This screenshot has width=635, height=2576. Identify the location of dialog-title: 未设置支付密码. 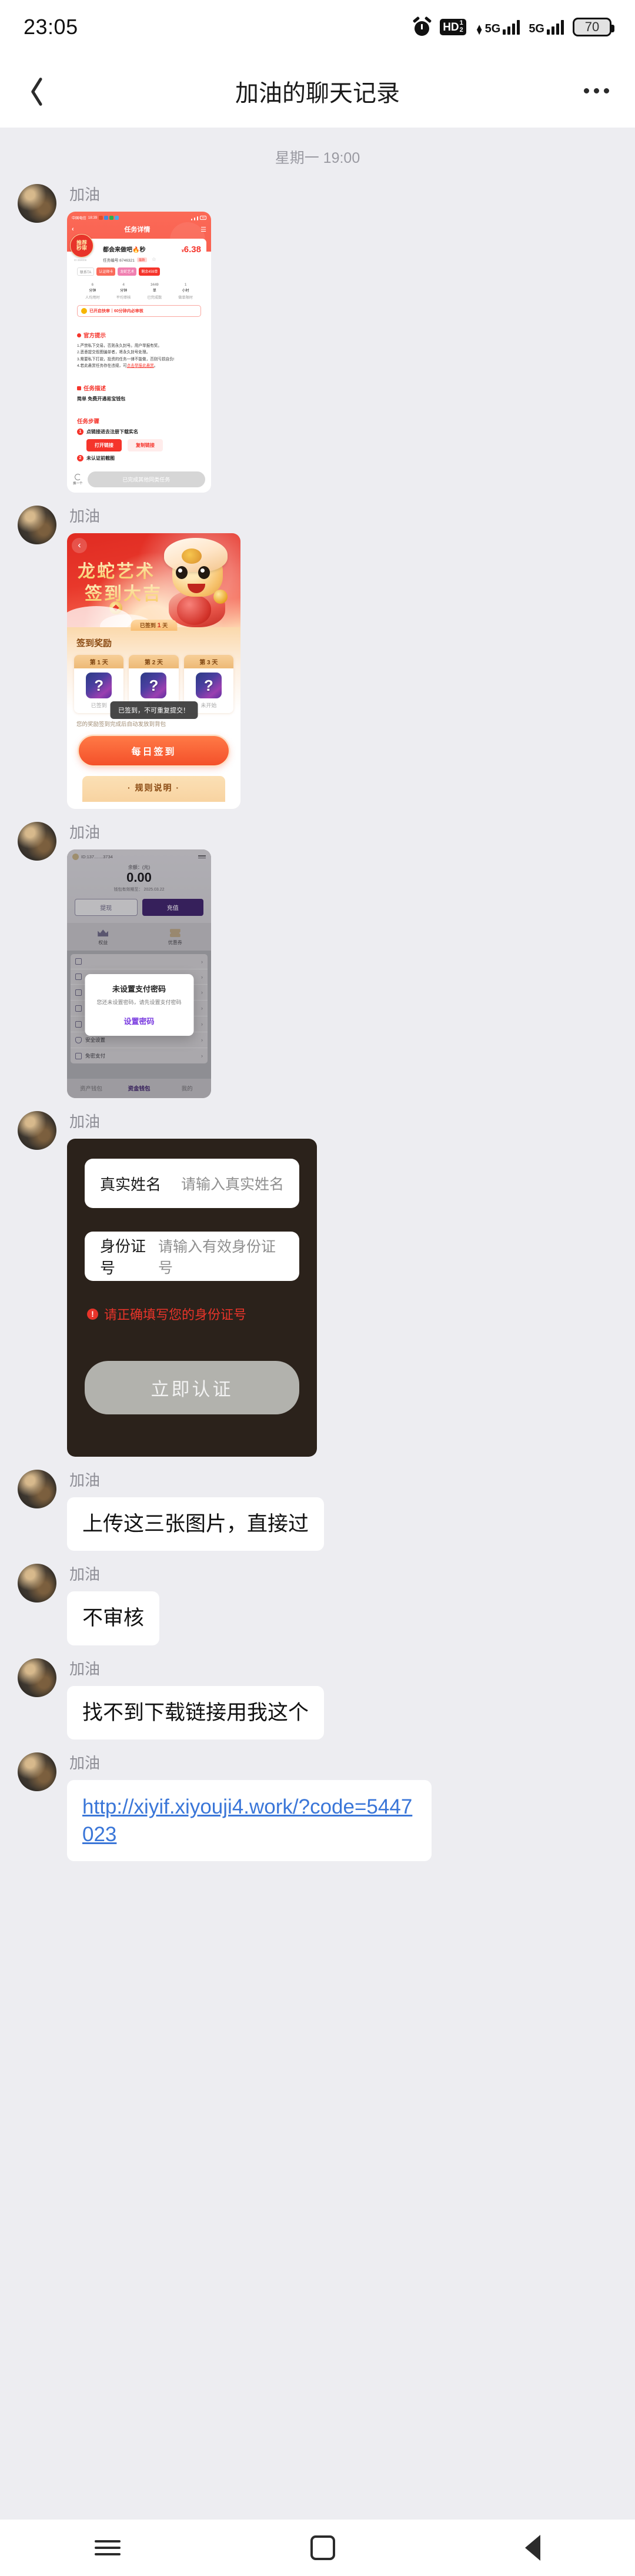
(139, 989).